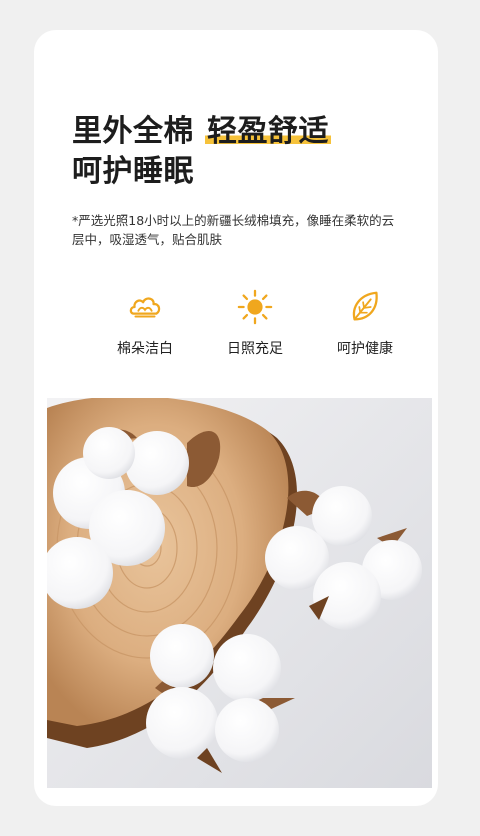 The width and height of the screenshot is (480, 836). Describe the element at coordinates (145, 307) in the screenshot. I see `cotton-cloud-icon` at that location.